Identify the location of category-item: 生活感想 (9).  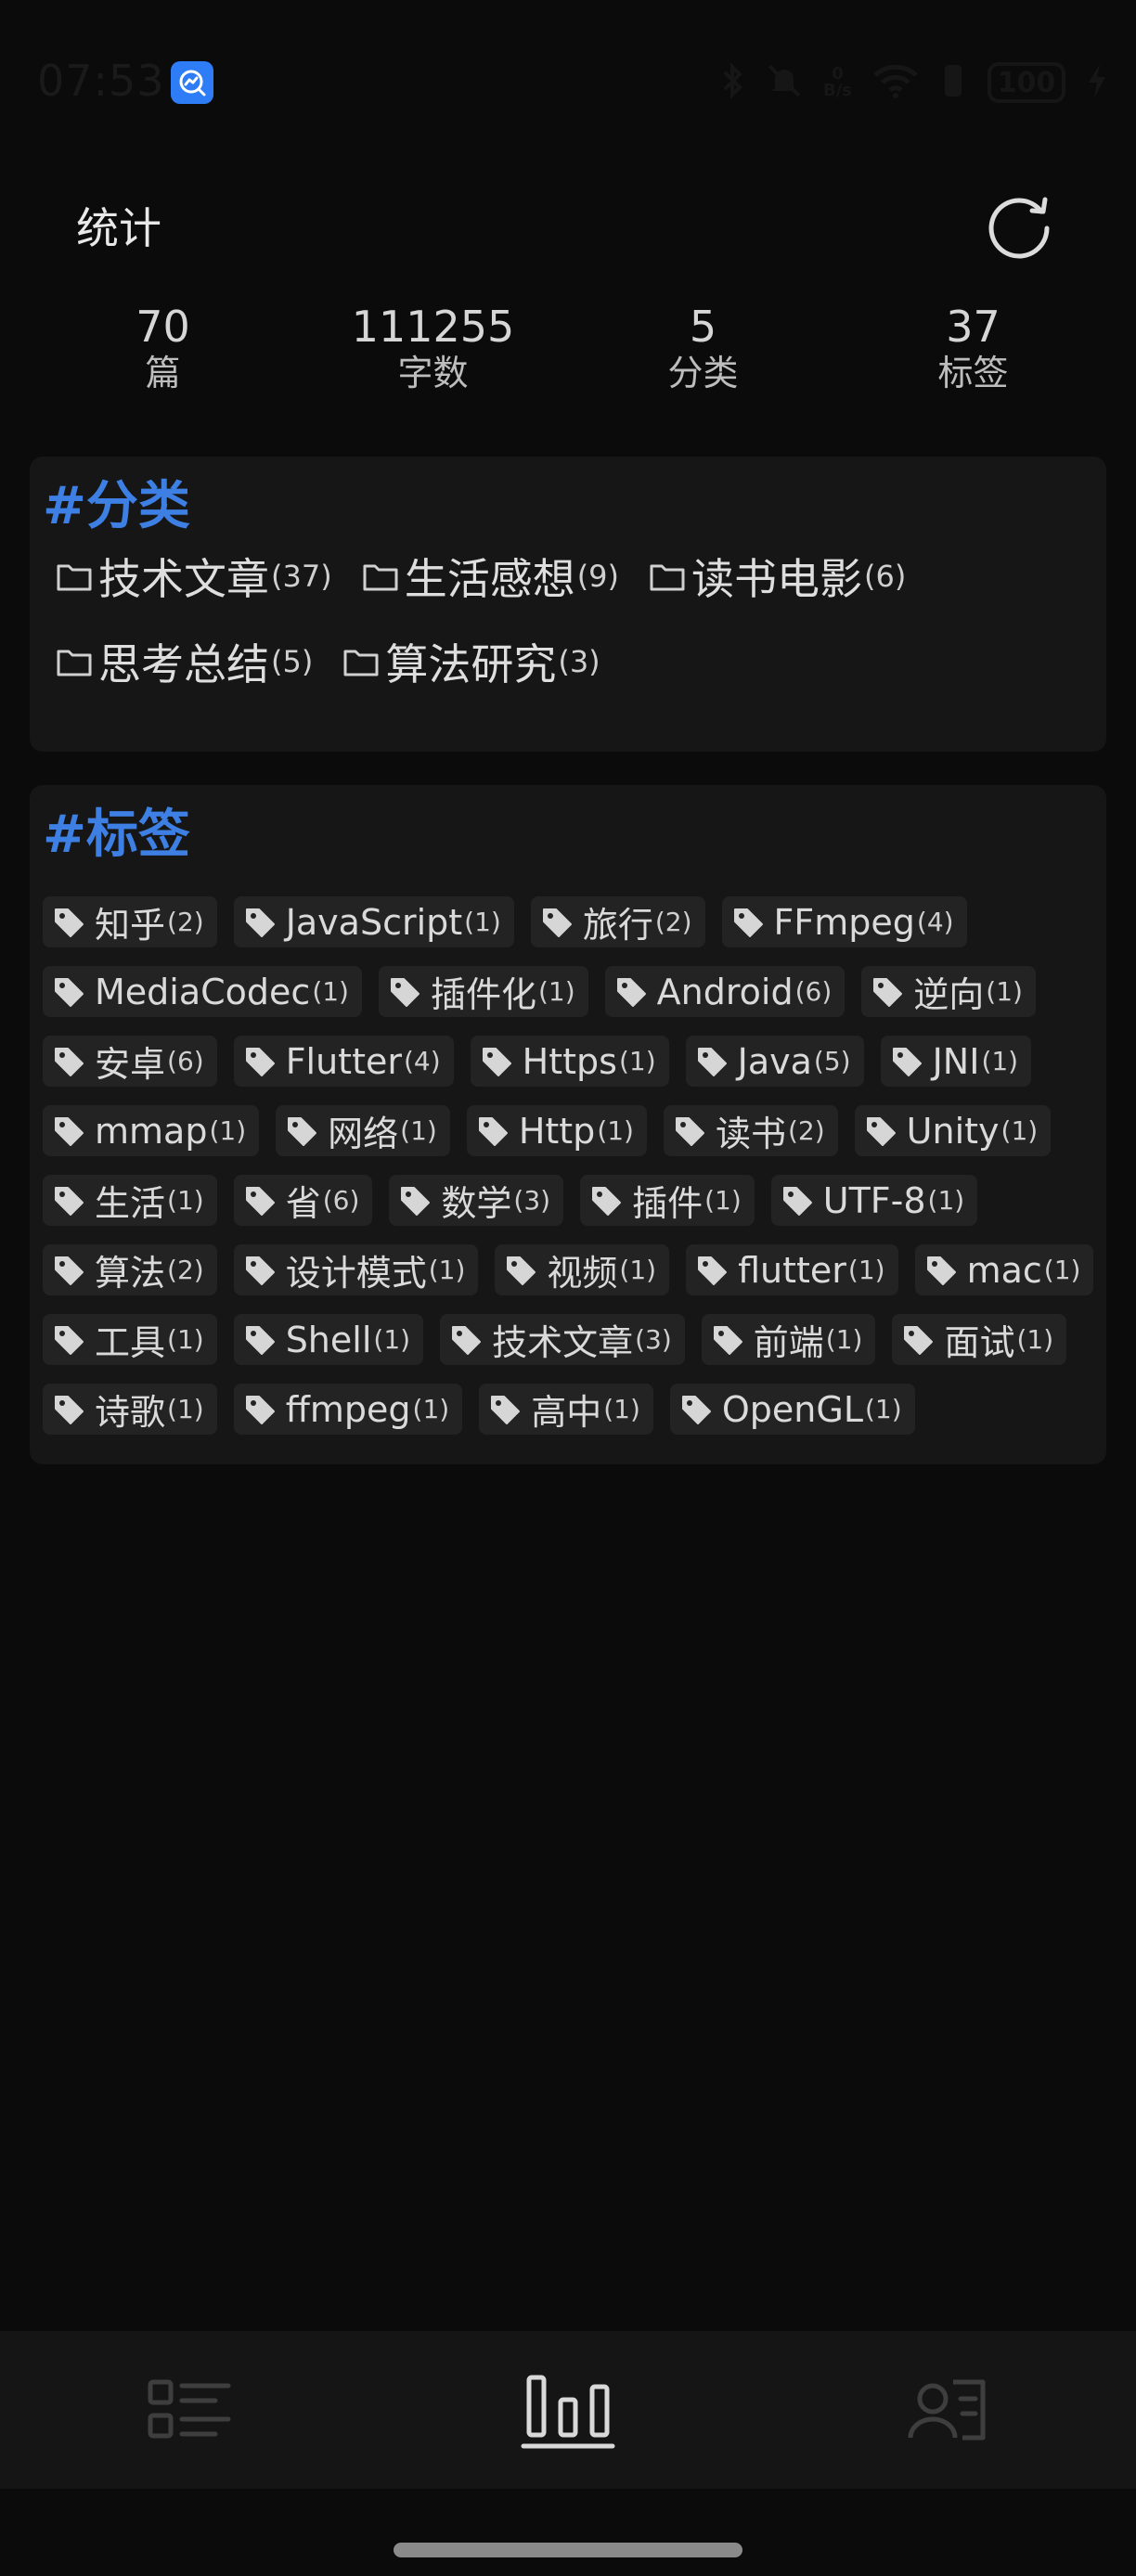
(490, 576).